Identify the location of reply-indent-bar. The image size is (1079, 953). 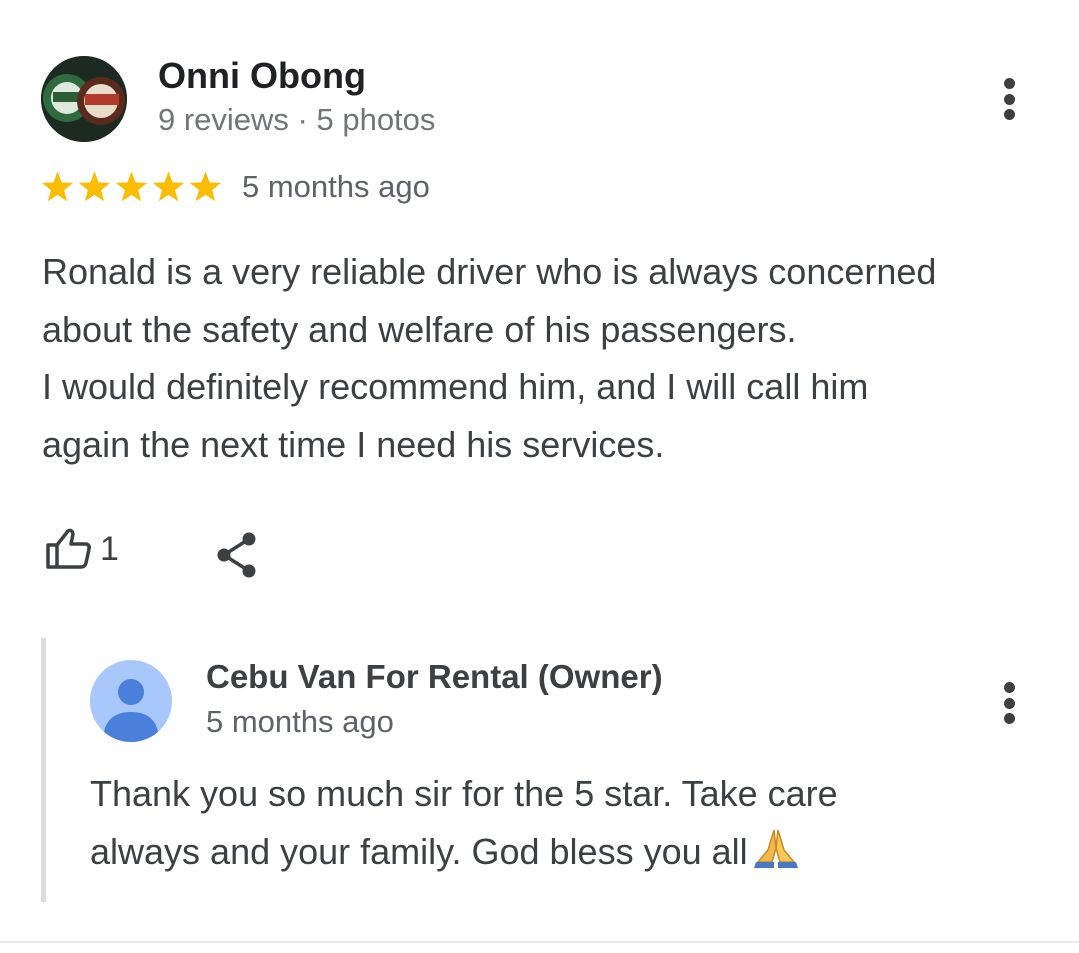
(43, 770).